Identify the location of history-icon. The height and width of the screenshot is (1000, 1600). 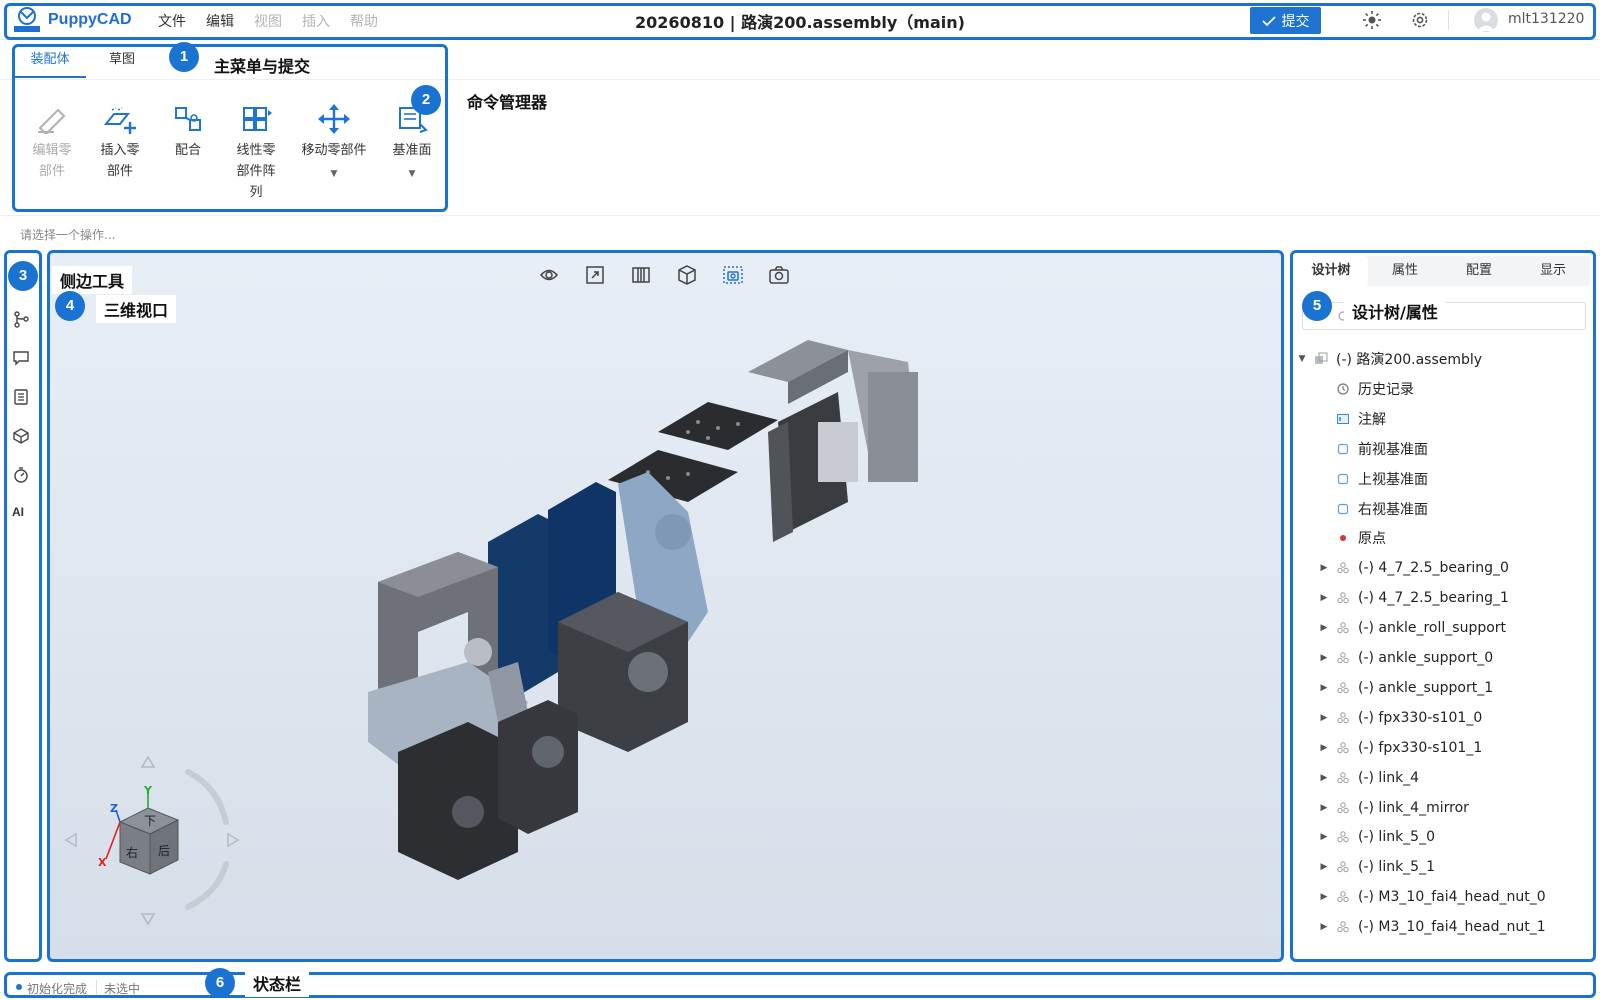
(1343, 389).